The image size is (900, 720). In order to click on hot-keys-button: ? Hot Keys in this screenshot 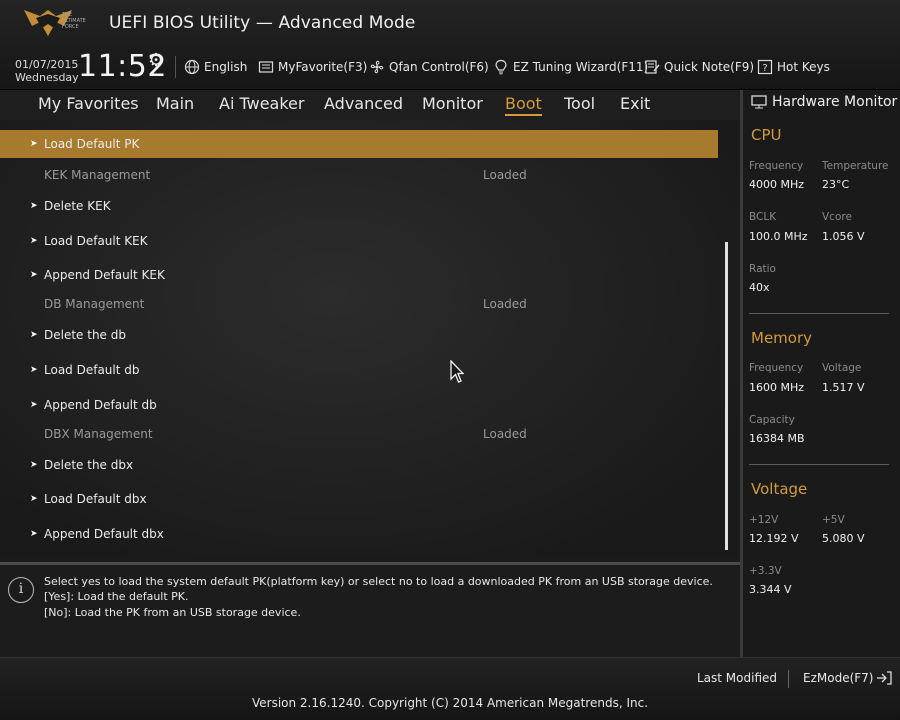, I will do `click(793, 67)`.